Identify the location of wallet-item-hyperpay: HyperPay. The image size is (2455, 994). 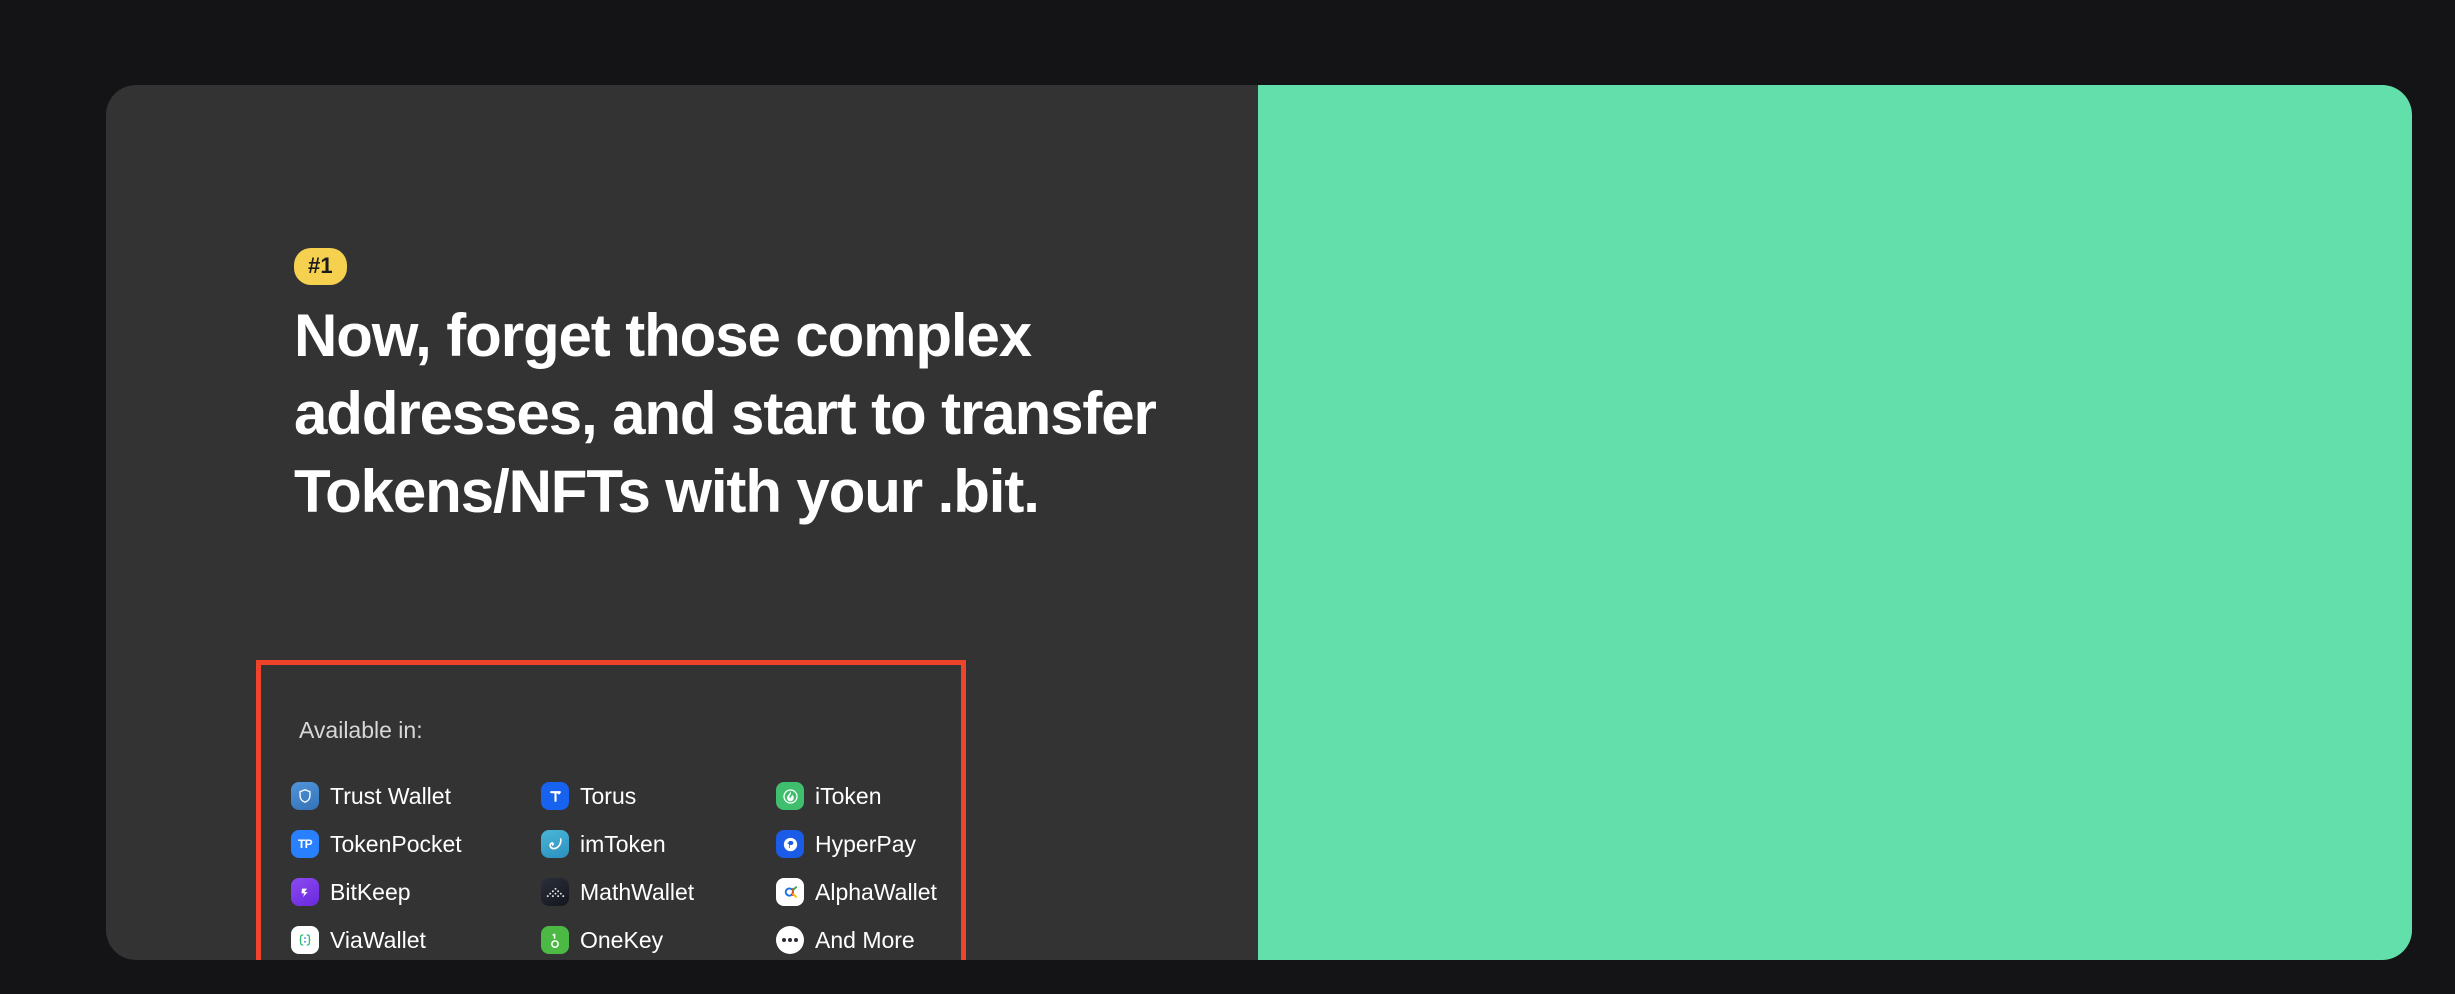
(863, 844).